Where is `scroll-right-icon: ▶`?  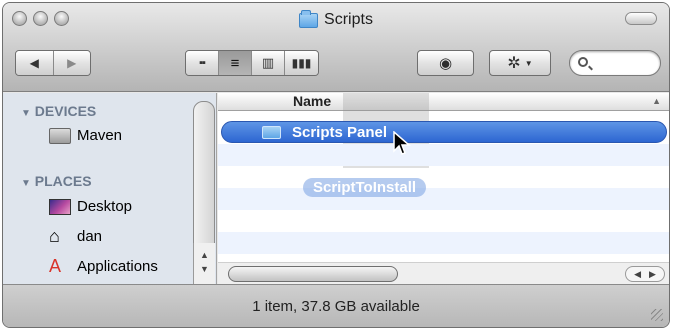
scroll-right-icon: ▶ is located at coordinates (652, 274).